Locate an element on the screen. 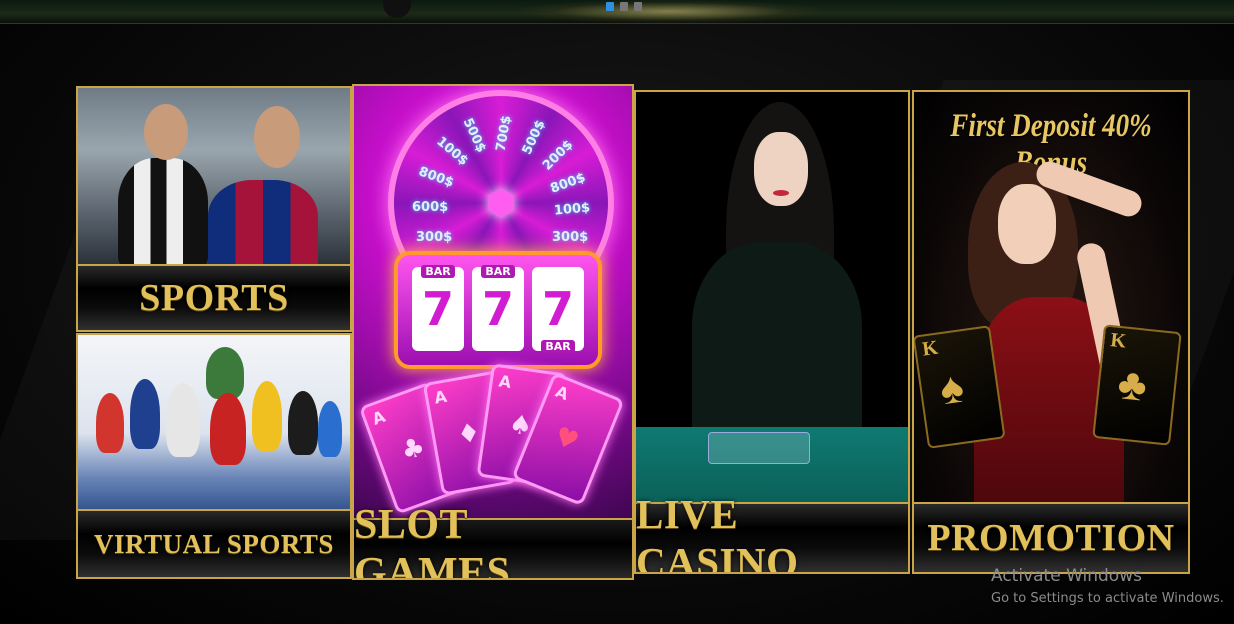 The height and width of the screenshot is (624, 1234). chip-rack is located at coordinates (759, 448).